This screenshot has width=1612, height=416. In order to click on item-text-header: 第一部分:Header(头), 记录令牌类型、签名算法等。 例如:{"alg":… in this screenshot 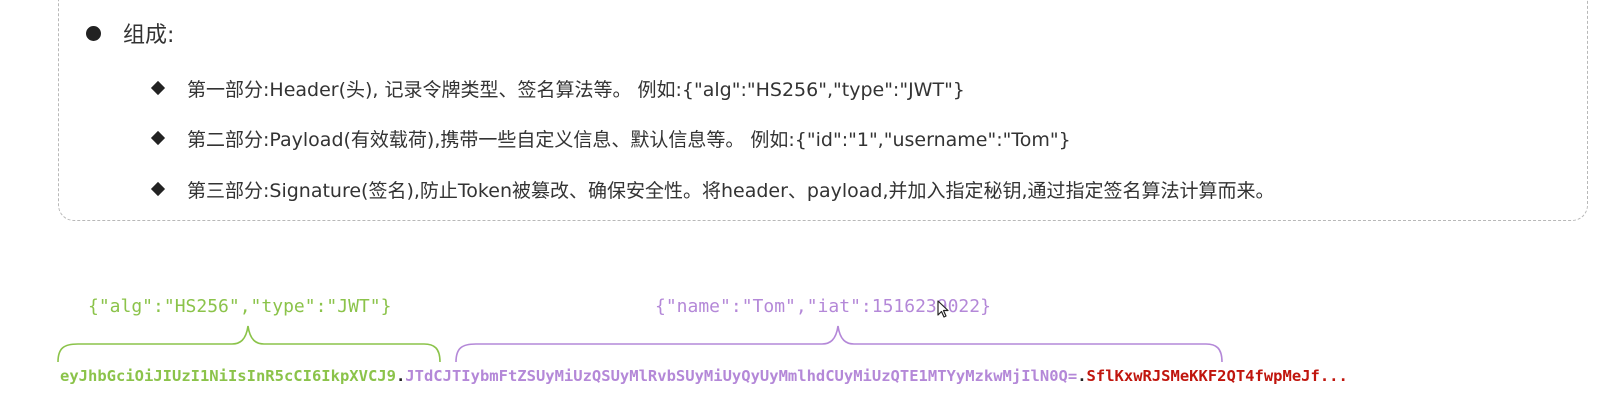, I will do `click(576, 89)`.